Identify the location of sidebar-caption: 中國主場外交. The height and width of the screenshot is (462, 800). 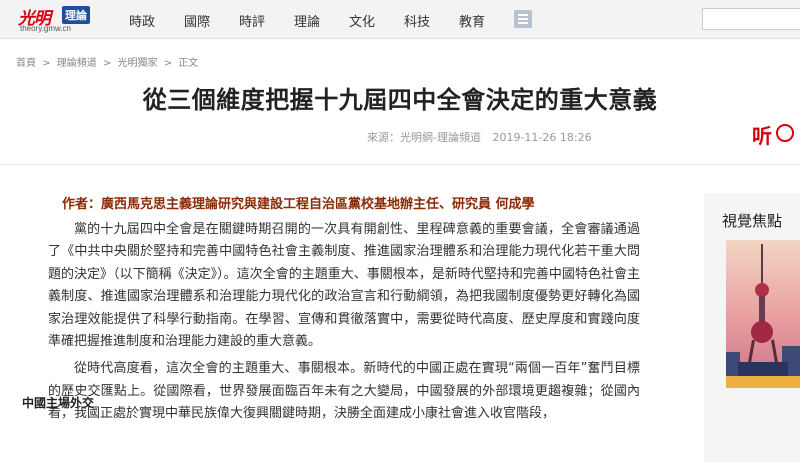
(58, 402).